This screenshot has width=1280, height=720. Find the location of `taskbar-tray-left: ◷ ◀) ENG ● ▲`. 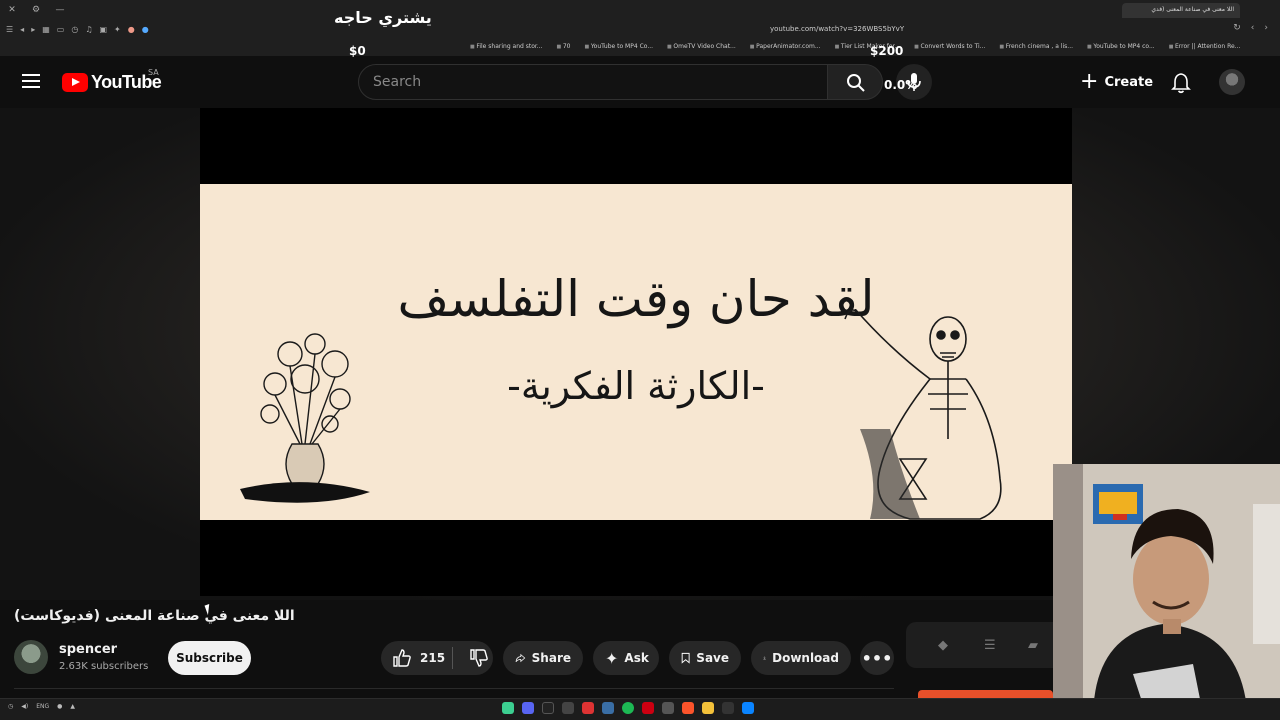

taskbar-tray-left: ◷ ◀) ENG ● ▲ is located at coordinates (41, 706).